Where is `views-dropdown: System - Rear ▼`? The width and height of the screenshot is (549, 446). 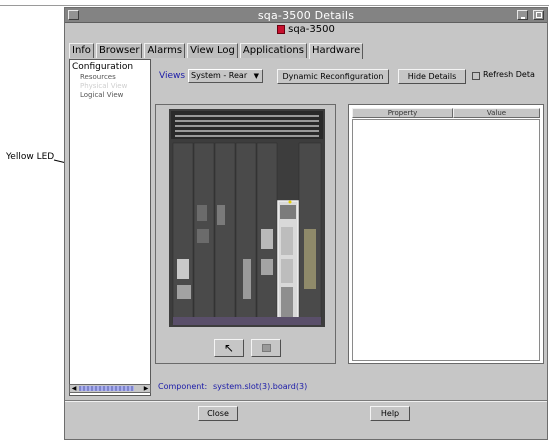
views-dropdown: System - Rear ▼ is located at coordinates (225, 76).